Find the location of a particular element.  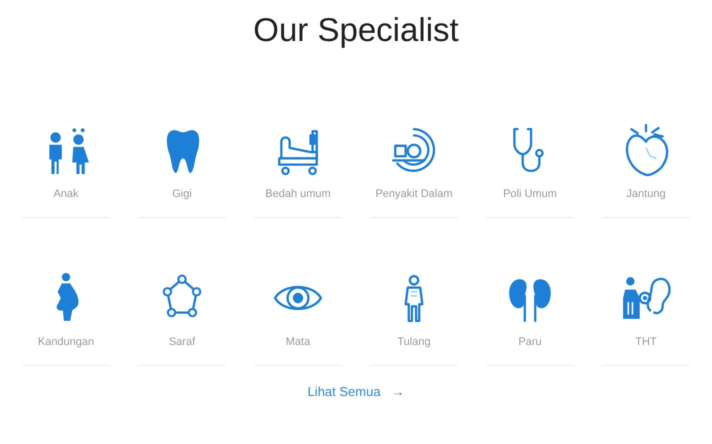

specialist-link: Anak is located at coordinates (66, 194).